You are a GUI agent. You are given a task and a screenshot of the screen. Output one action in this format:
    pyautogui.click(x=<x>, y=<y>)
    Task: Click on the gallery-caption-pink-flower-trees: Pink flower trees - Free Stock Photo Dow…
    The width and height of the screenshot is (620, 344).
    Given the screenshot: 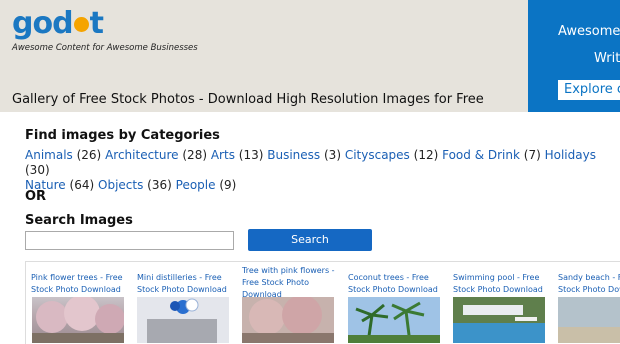 What is the action you would take?
    pyautogui.click(x=80, y=284)
    